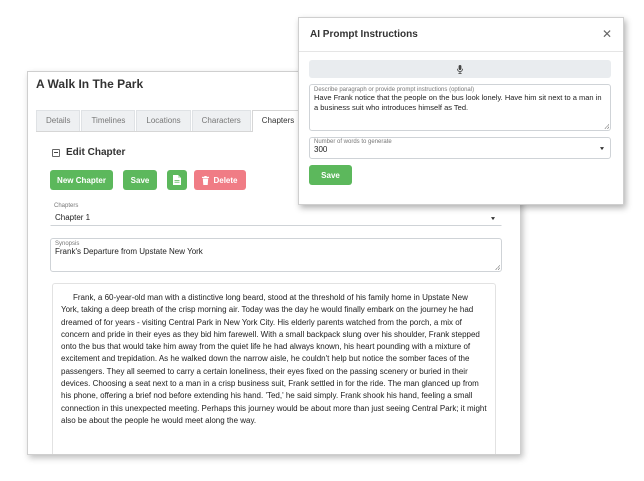  What do you see at coordinates (129, 251) in the screenshot?
I see `synopsis-value: Frank's Departure from Upstate New York` at bounding box center [129, 251].